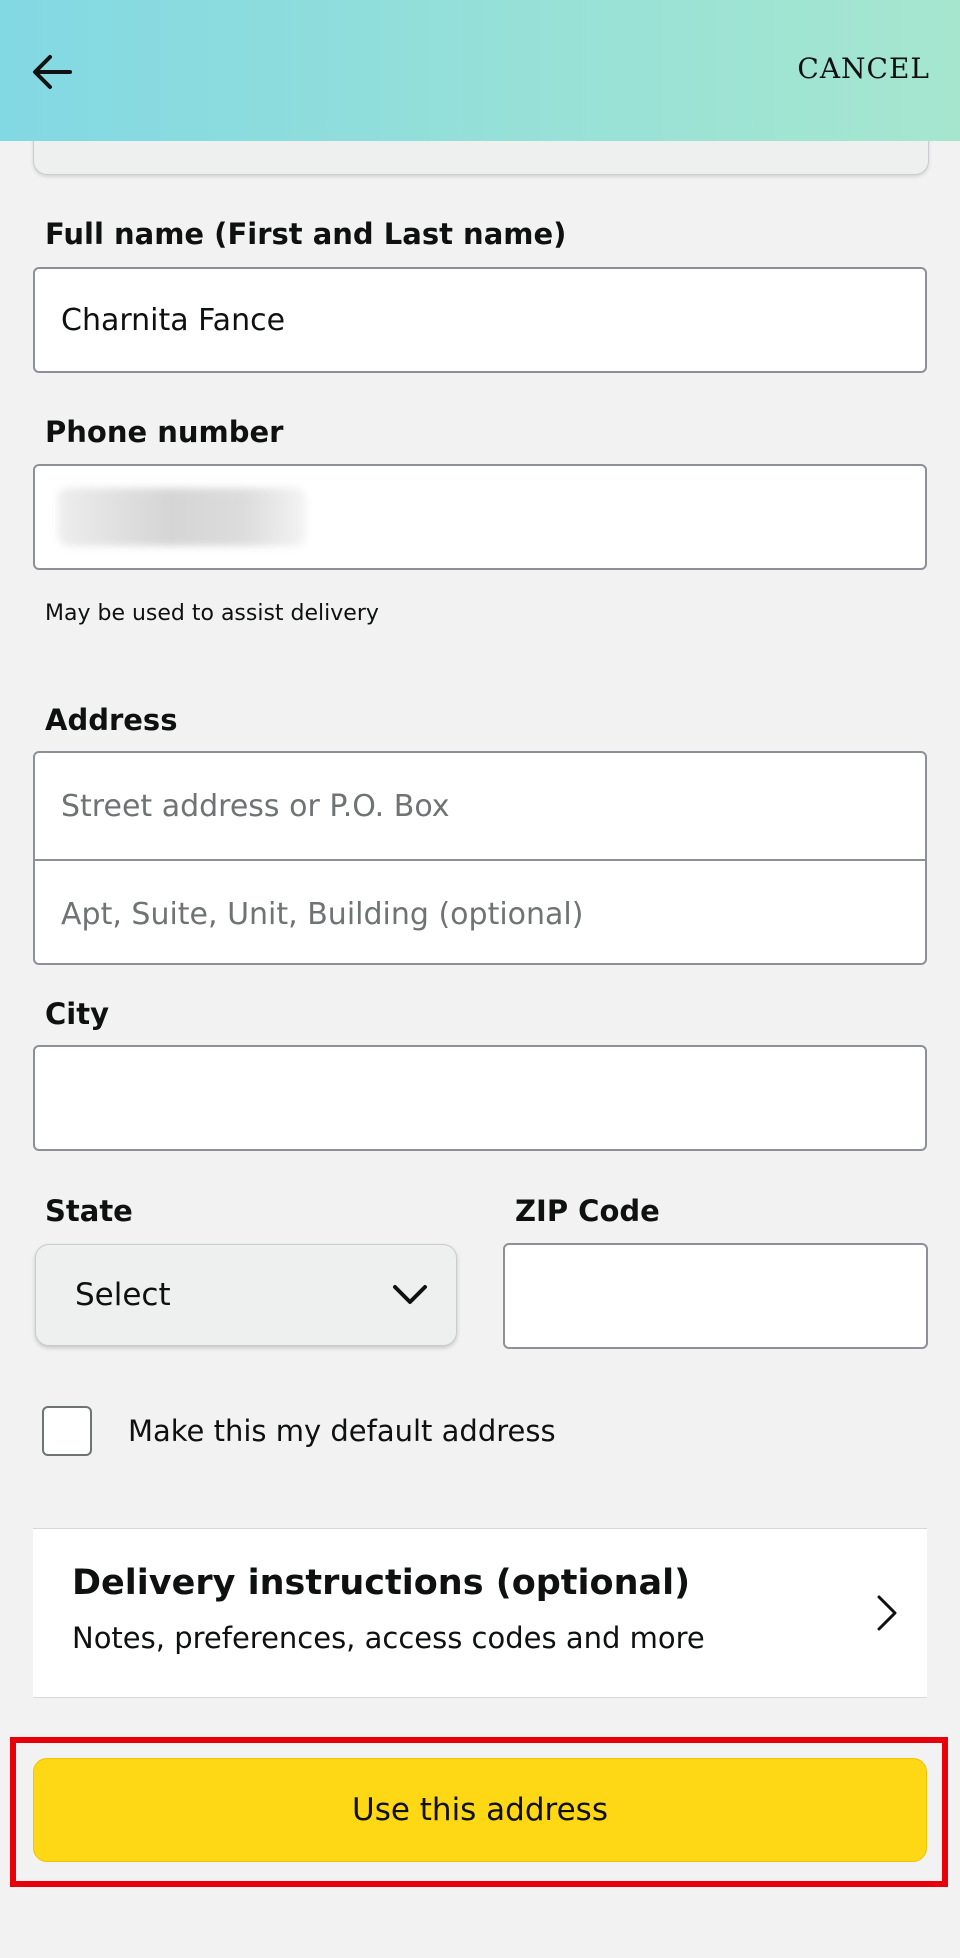  I want to click on full-name-input, so click(480, 320).